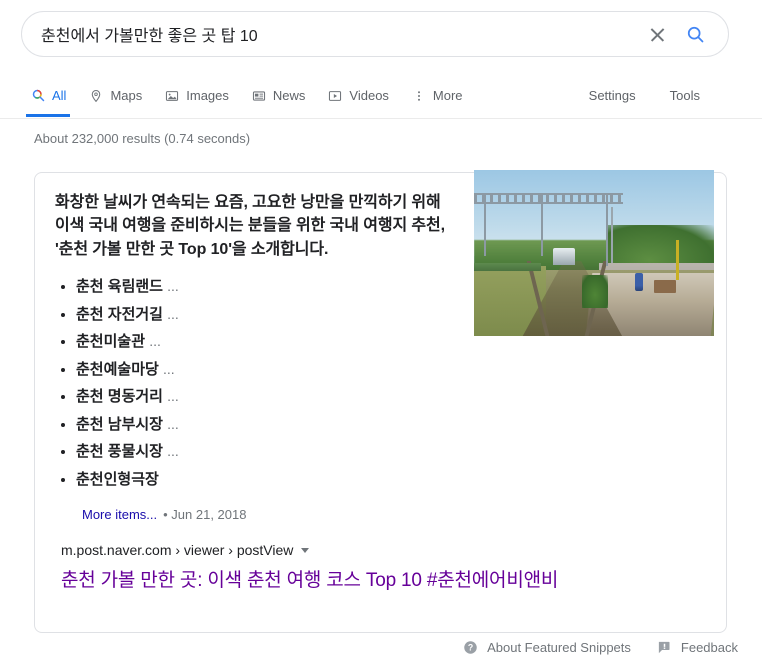  I want to click on about-featured-snippets-link: ? About Featured Snippets, so click(547, 647).